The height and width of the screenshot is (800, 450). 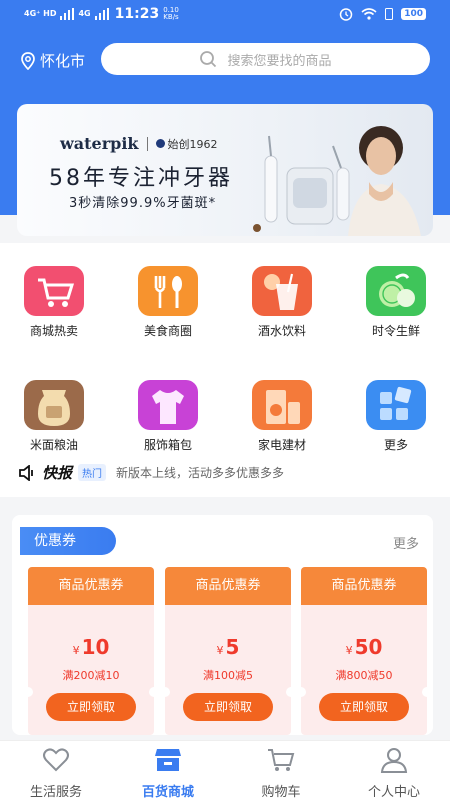 I want to click on tab-label: 个人中心, so click(x=393, y=792).